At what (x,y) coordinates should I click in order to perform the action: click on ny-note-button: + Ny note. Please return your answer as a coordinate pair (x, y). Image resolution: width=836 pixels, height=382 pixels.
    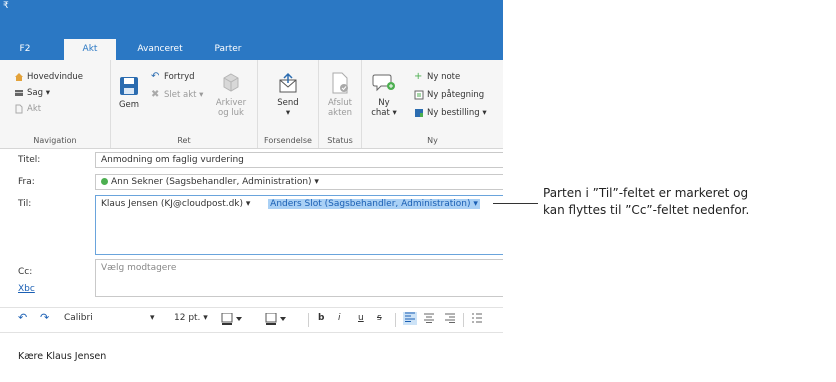
    Looking at the image, I should click on (437, 77).